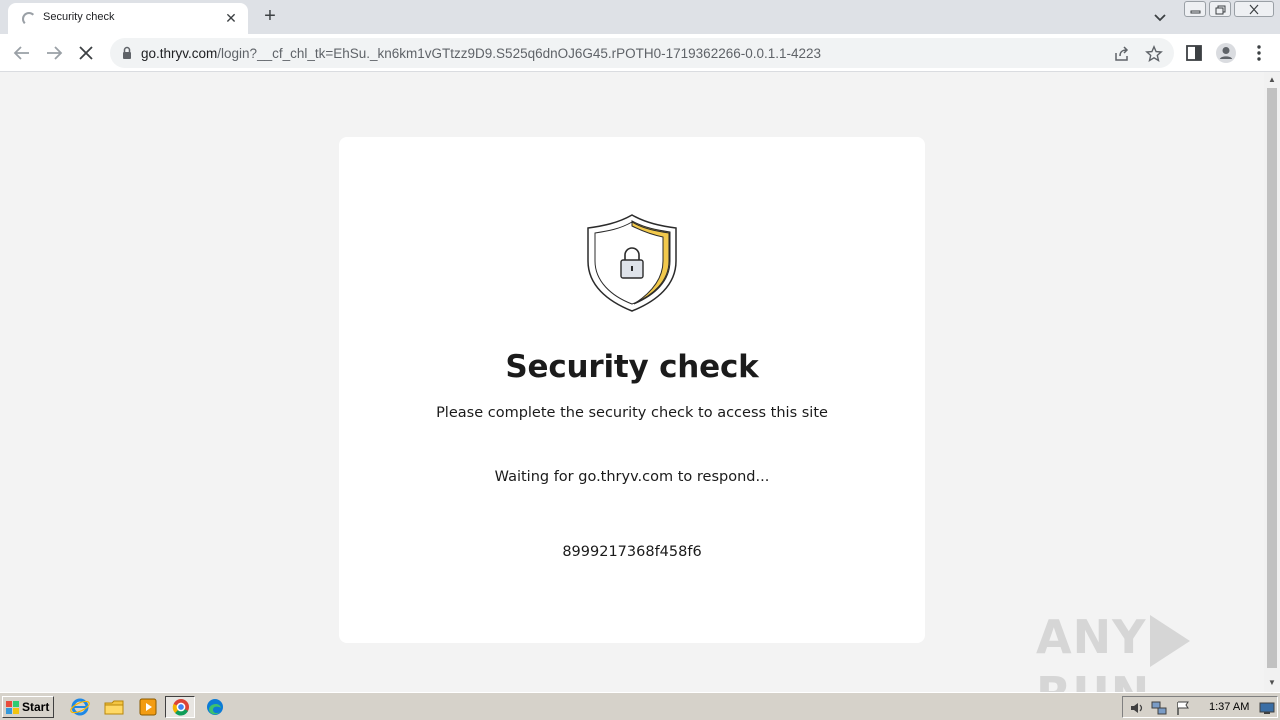 The height and width of the screenshot is (720, 1280). Describe the element at coordinates (632, 263) in the screenshot. I see `shield-lock-icon` at that location.